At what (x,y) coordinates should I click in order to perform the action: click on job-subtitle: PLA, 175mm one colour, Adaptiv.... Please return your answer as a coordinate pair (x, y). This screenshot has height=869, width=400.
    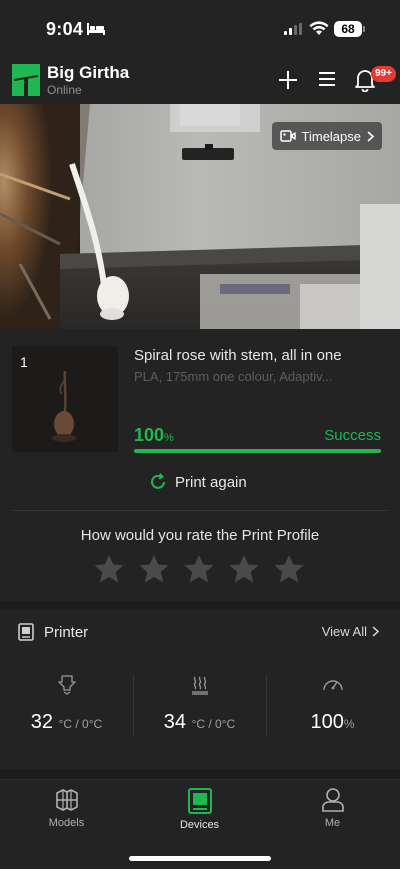
    Looking at the image, I should click on (233, 376).